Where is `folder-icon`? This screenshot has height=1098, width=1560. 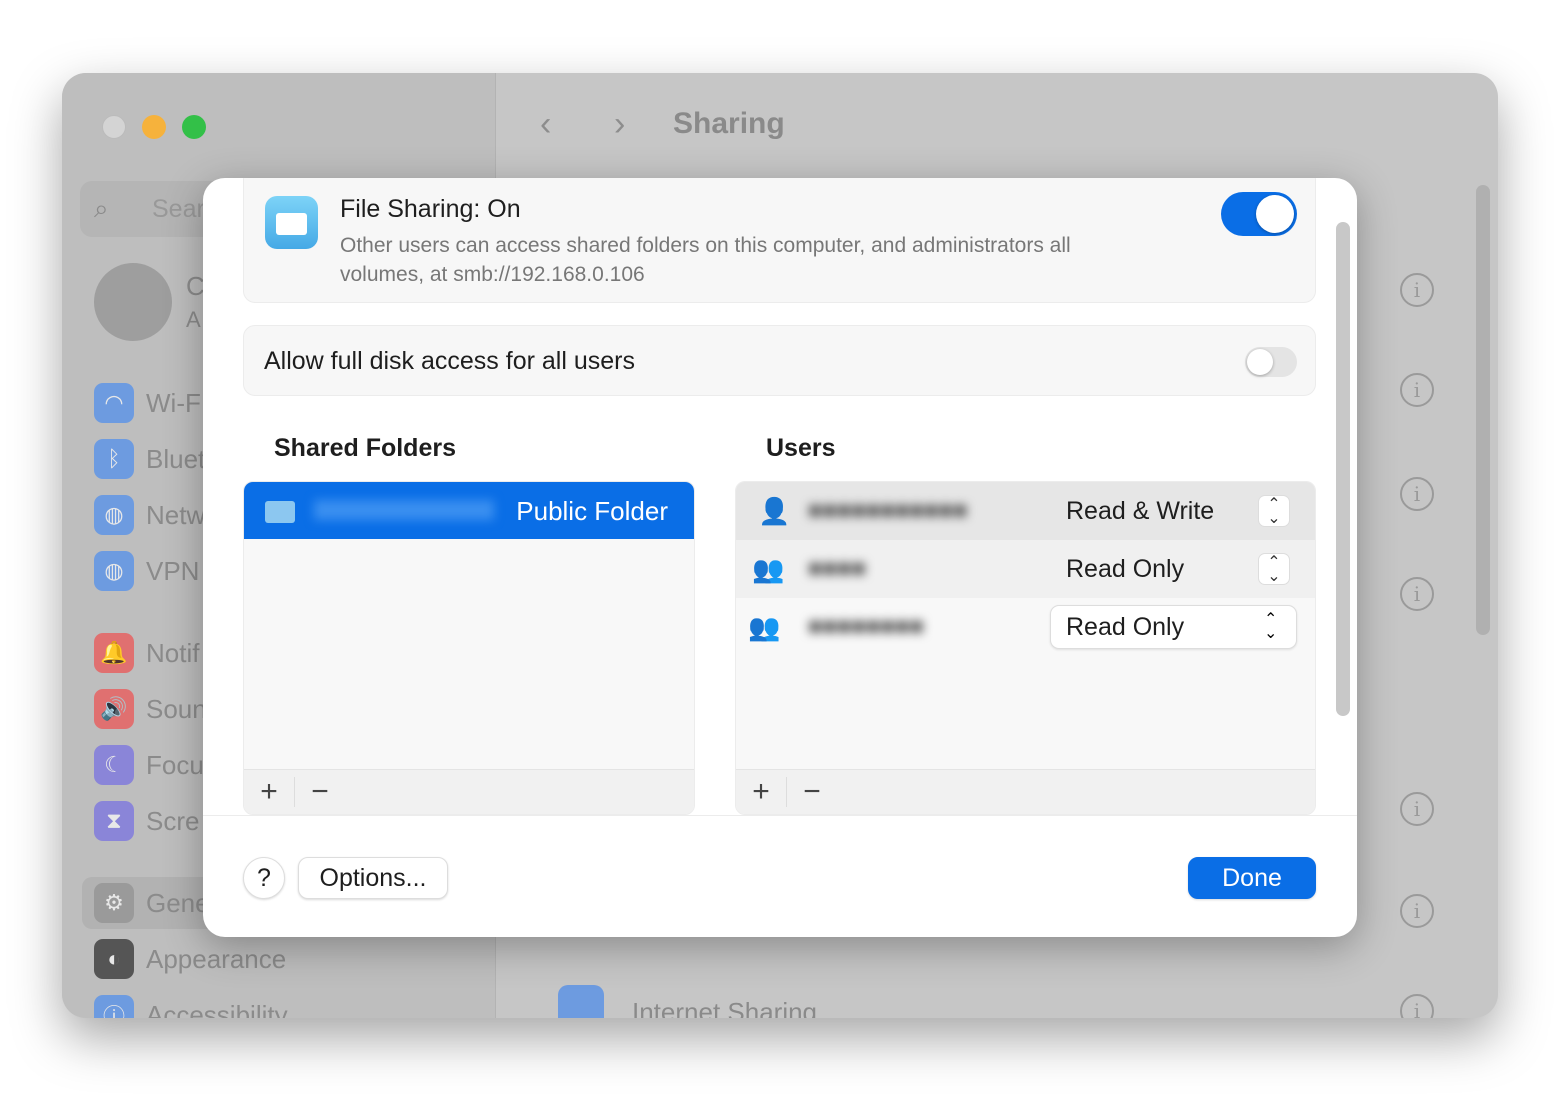
folder-icon is located at coordinates (280, 512).